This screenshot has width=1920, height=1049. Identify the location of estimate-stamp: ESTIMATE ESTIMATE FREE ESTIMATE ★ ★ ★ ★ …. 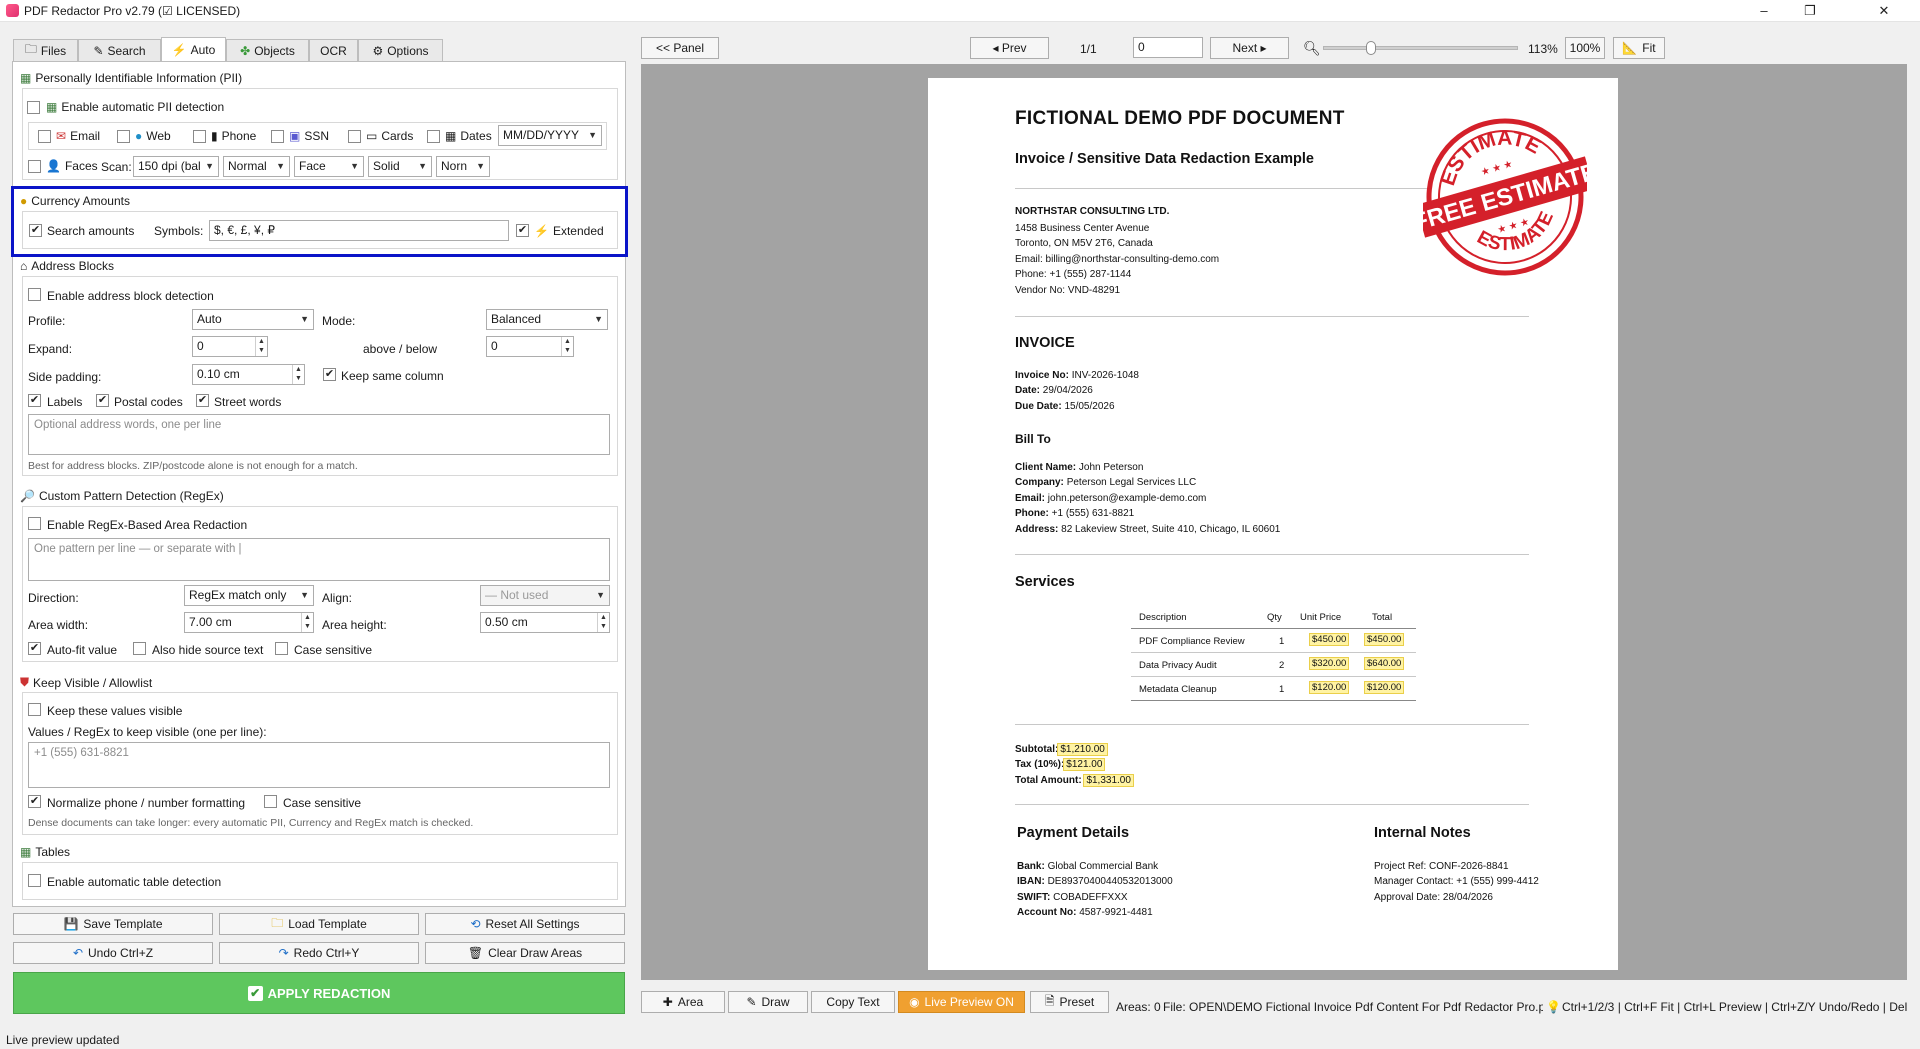
(1505, 196).